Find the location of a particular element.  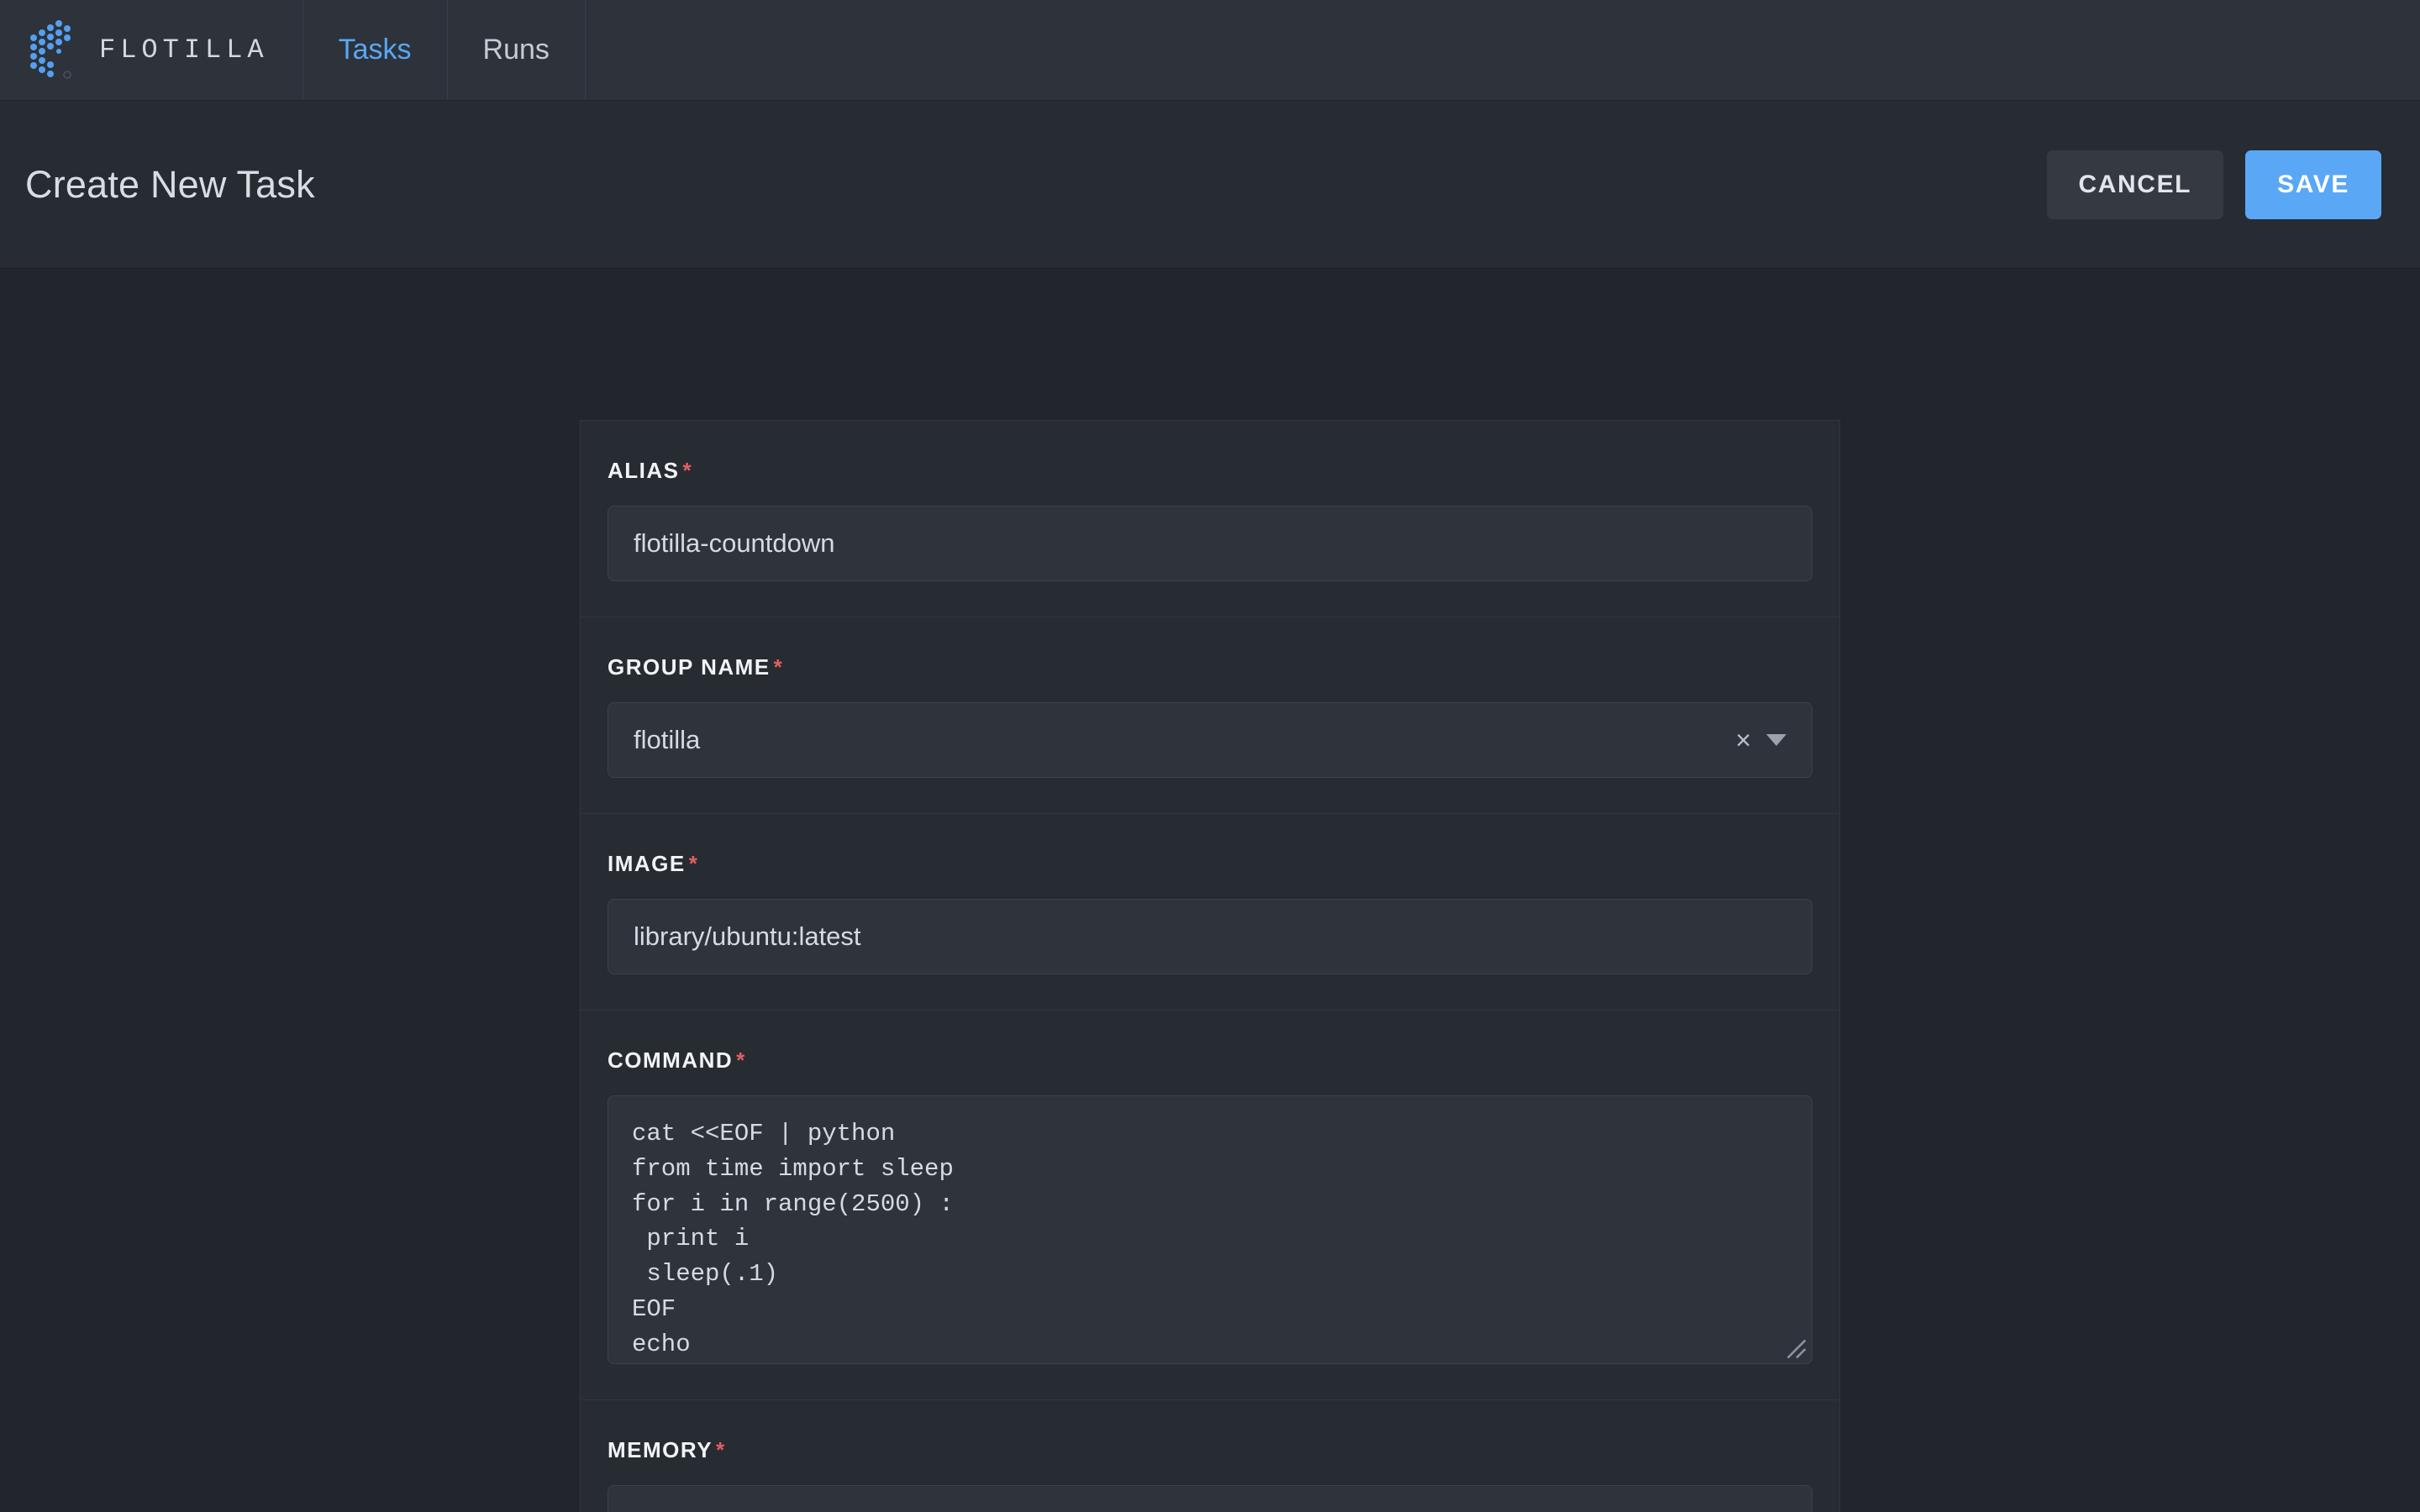

alias-value: flotilla-countdown is located at coordinates (734, 543).